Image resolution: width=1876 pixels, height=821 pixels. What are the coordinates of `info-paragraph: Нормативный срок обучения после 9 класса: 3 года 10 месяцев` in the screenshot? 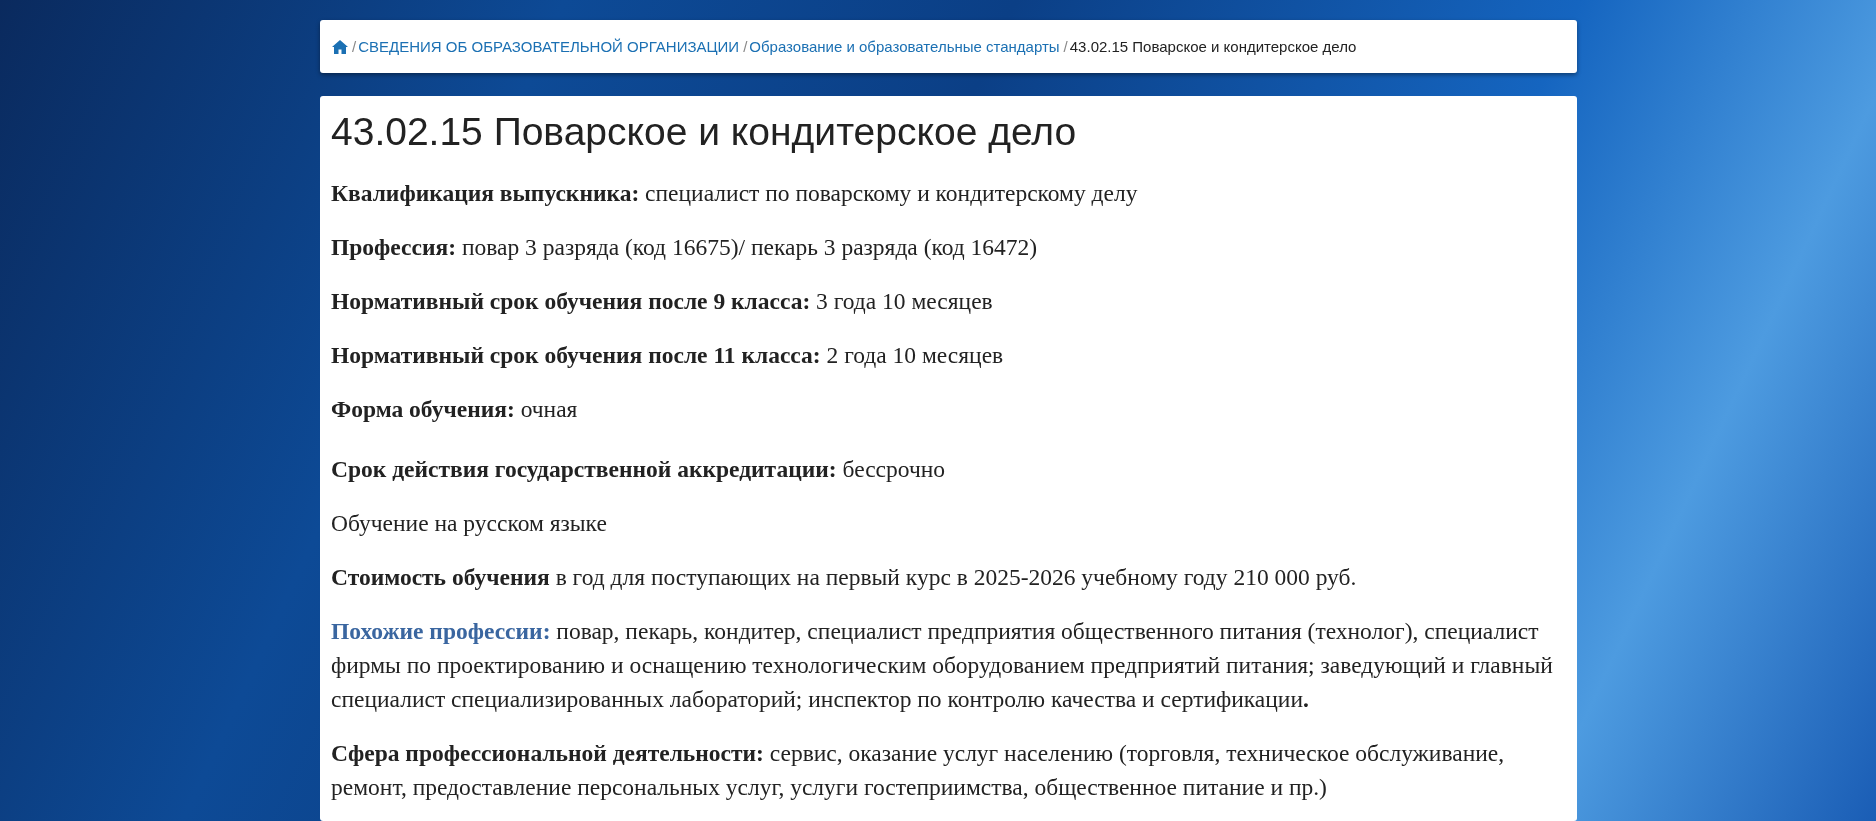 It's located at (662, 301).